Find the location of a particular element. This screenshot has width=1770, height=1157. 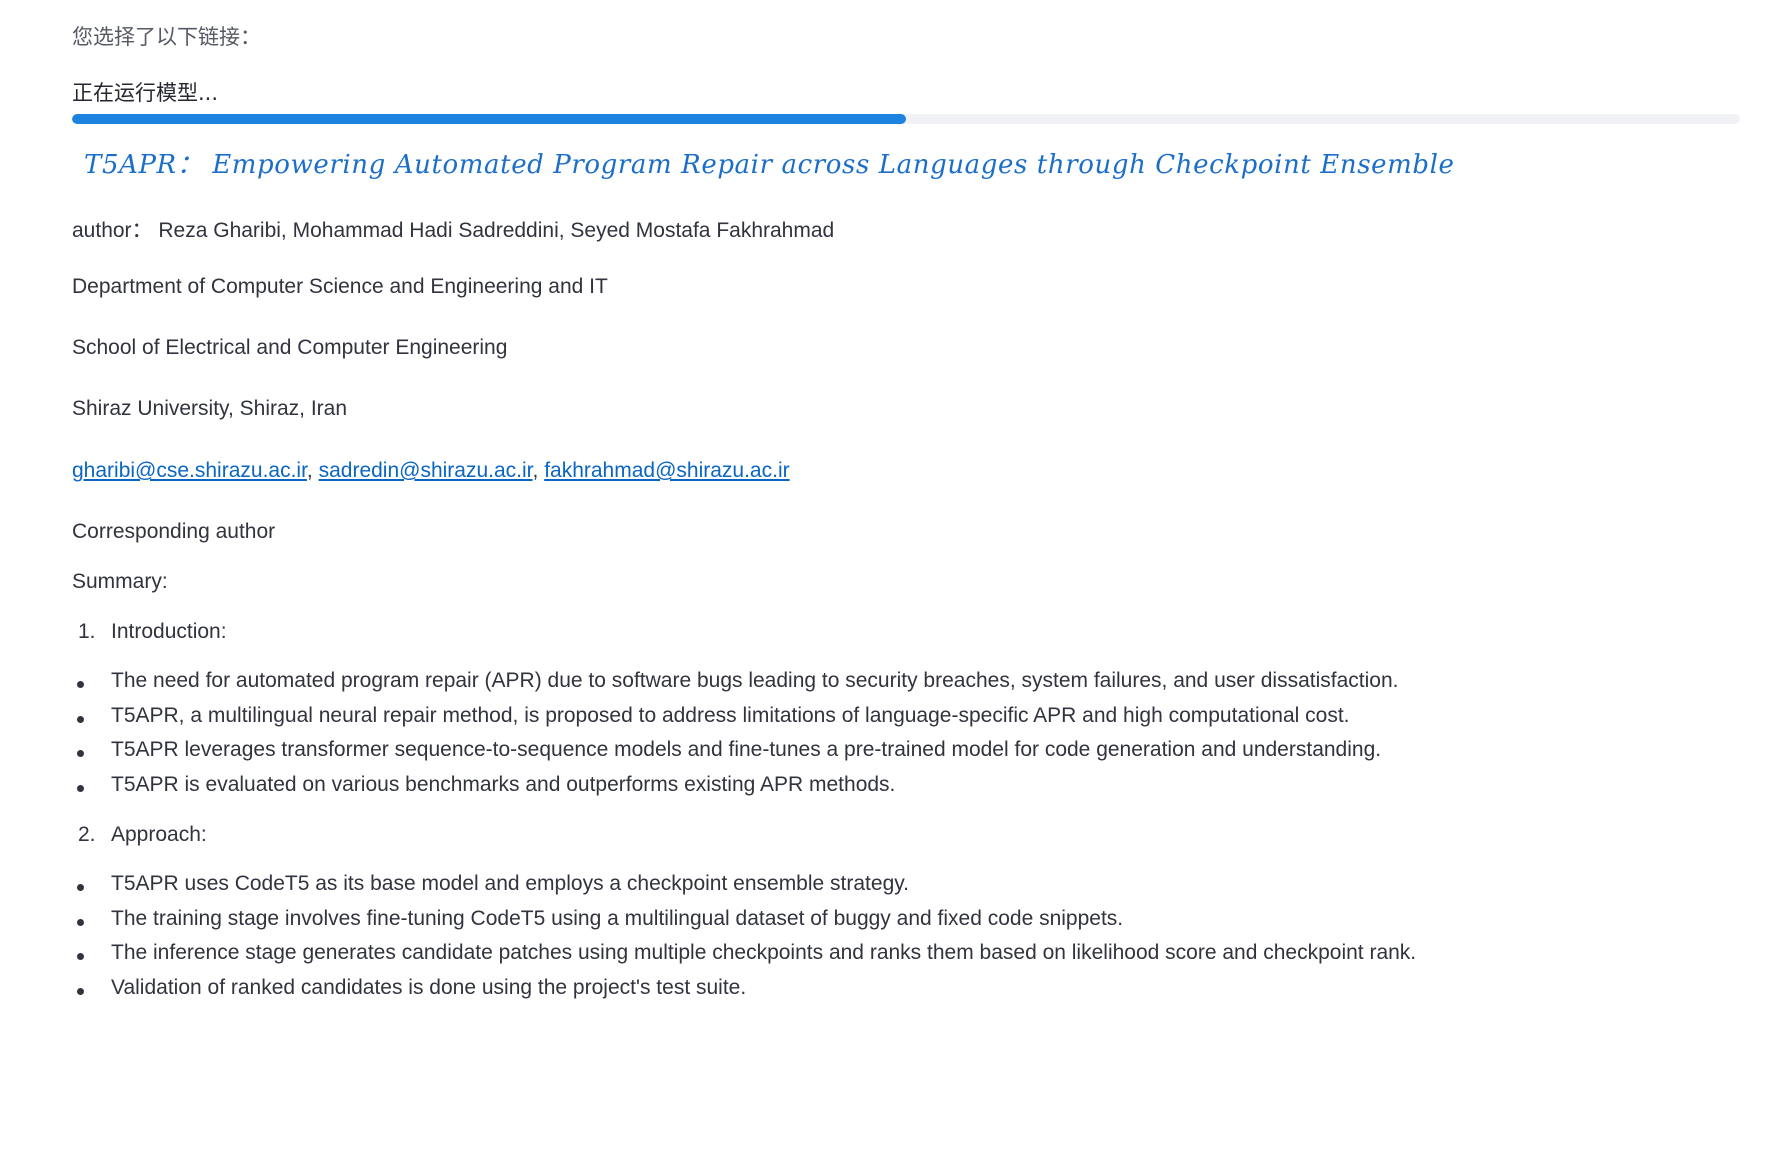

selected-links-label: 您选择了以下链接： is located at coordinates (166, 37).